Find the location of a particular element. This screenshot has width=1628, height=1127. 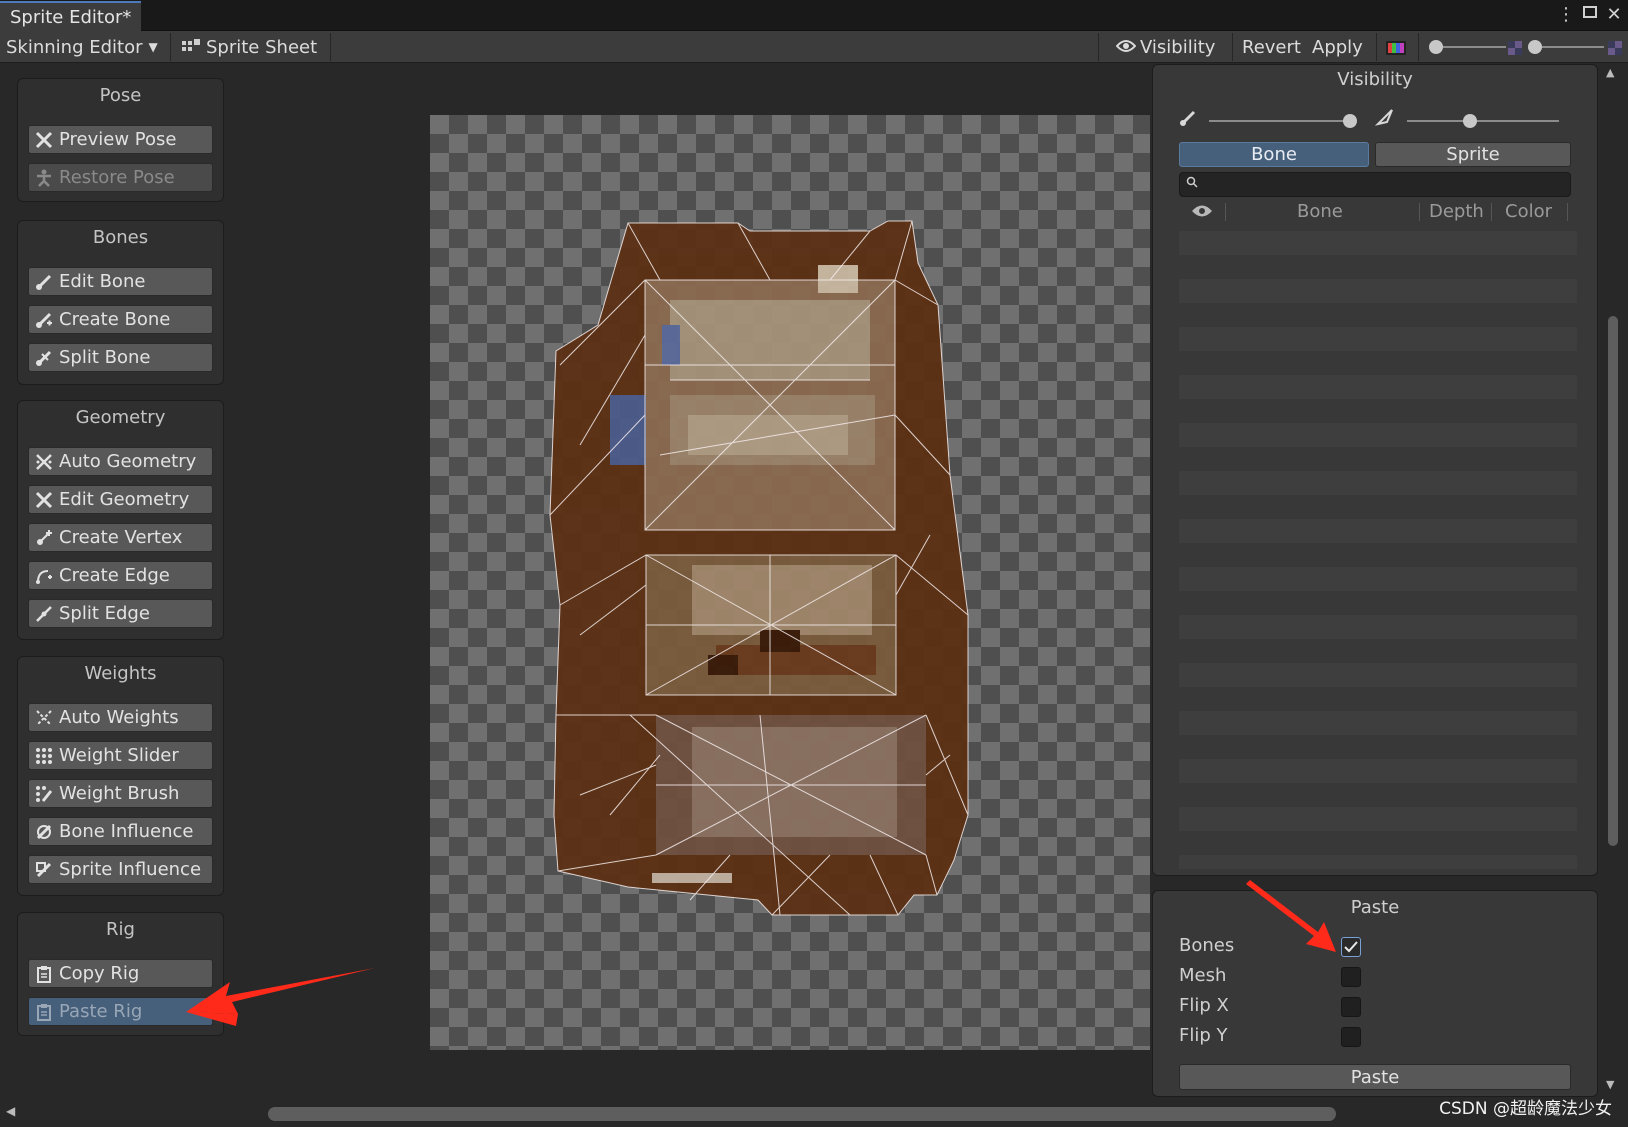

vertical-scrollbar: ▲ ▼ is located at coordinates (1613, 579).